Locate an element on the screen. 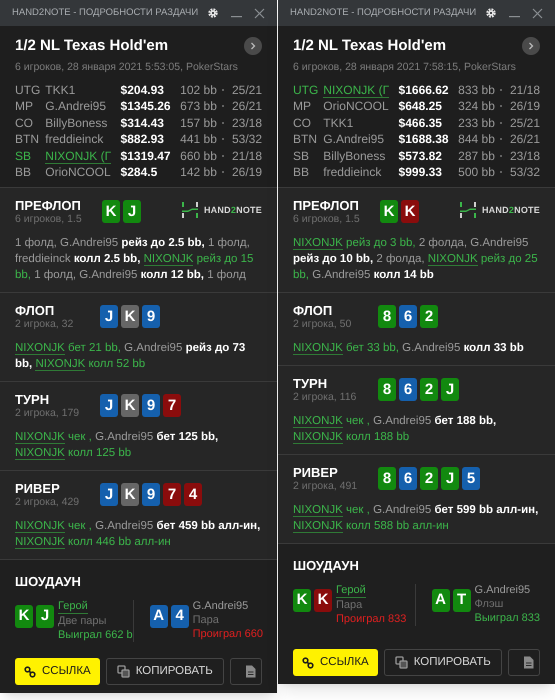 The image size is (555, 700). street-info: 6 игроков, 1.5 is located at coordinates (49, 219).